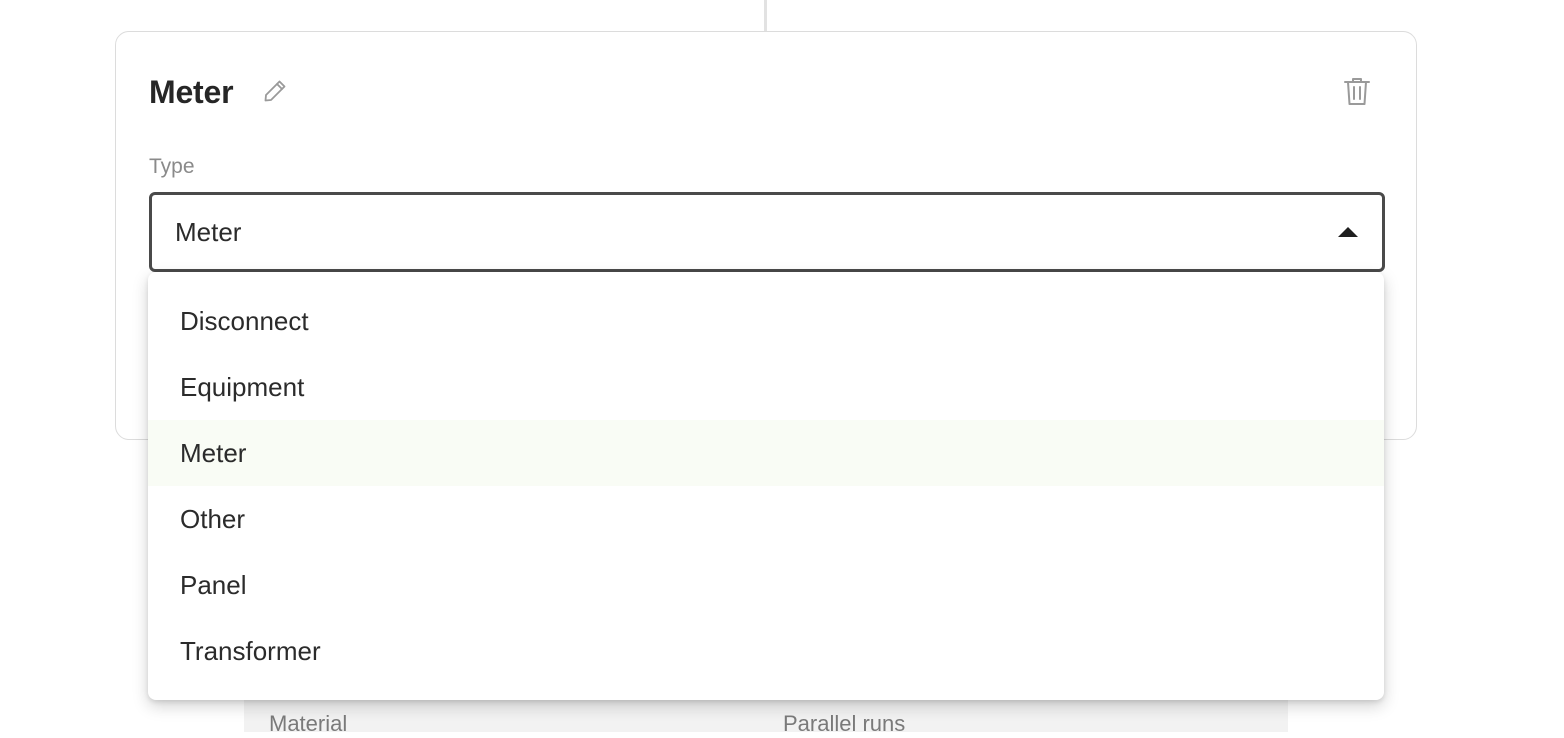  What do you see at coordinates (1348, 232) in the screenshot?
I see `caret-up-icon` at bounding box center [1348, 232].